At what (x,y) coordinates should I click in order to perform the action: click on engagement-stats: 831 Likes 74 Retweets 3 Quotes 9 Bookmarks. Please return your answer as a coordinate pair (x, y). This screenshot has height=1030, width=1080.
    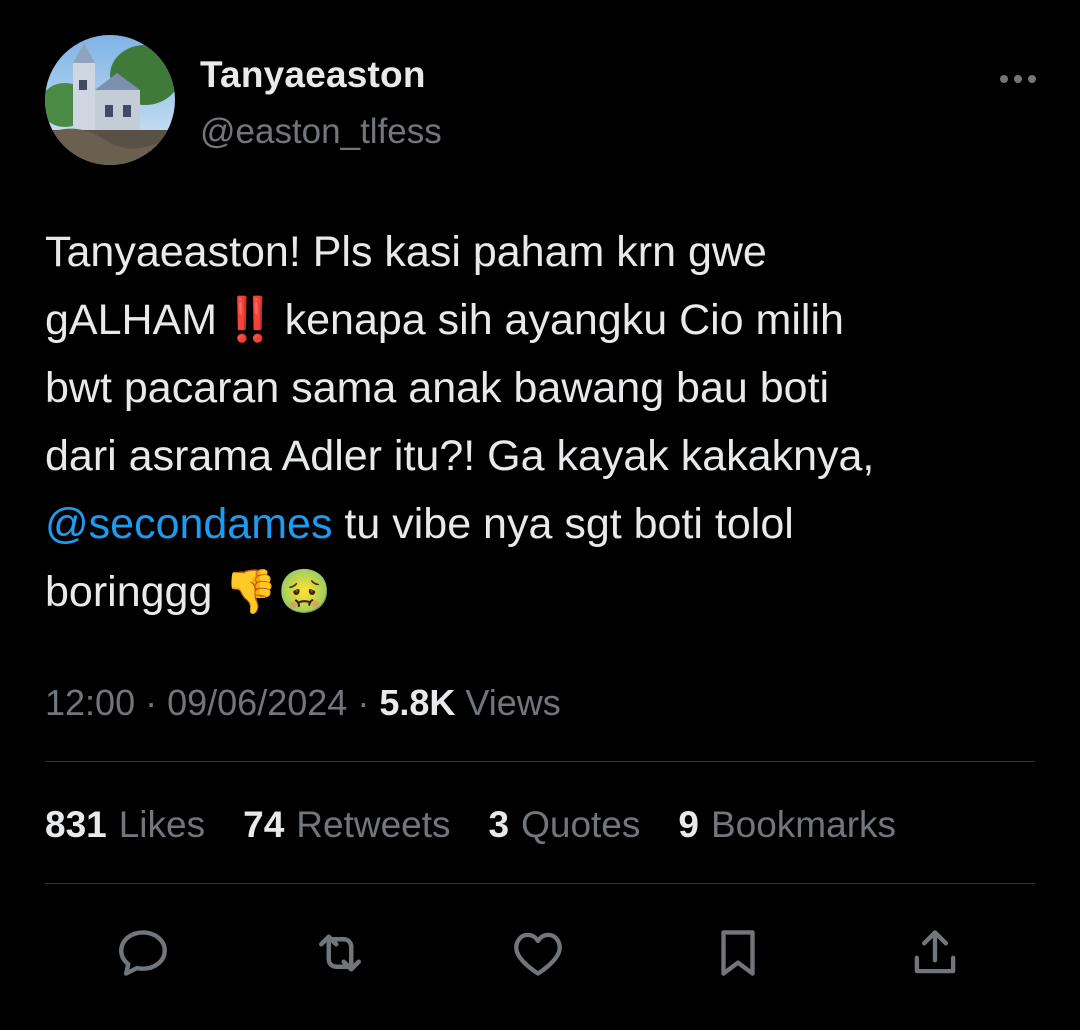
    Looking at the image, I should click on (470, 825).